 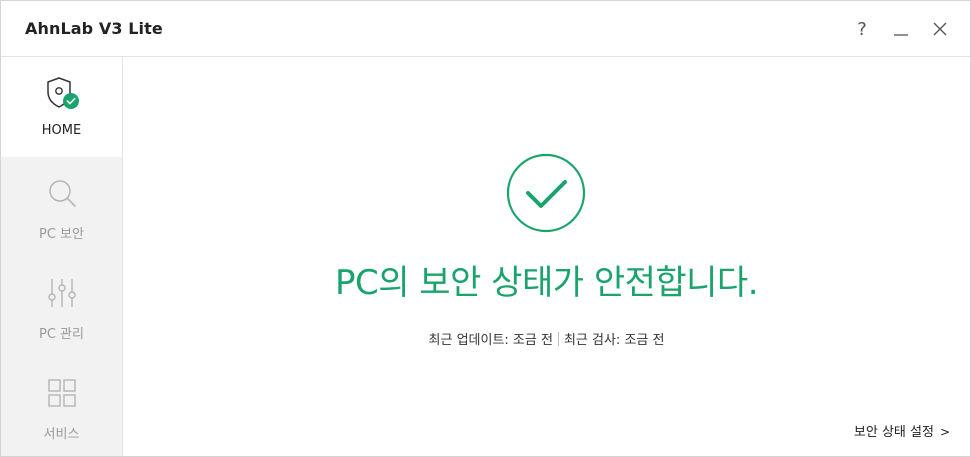 I want to click on help-button: ?, so click(x=862, y=29).